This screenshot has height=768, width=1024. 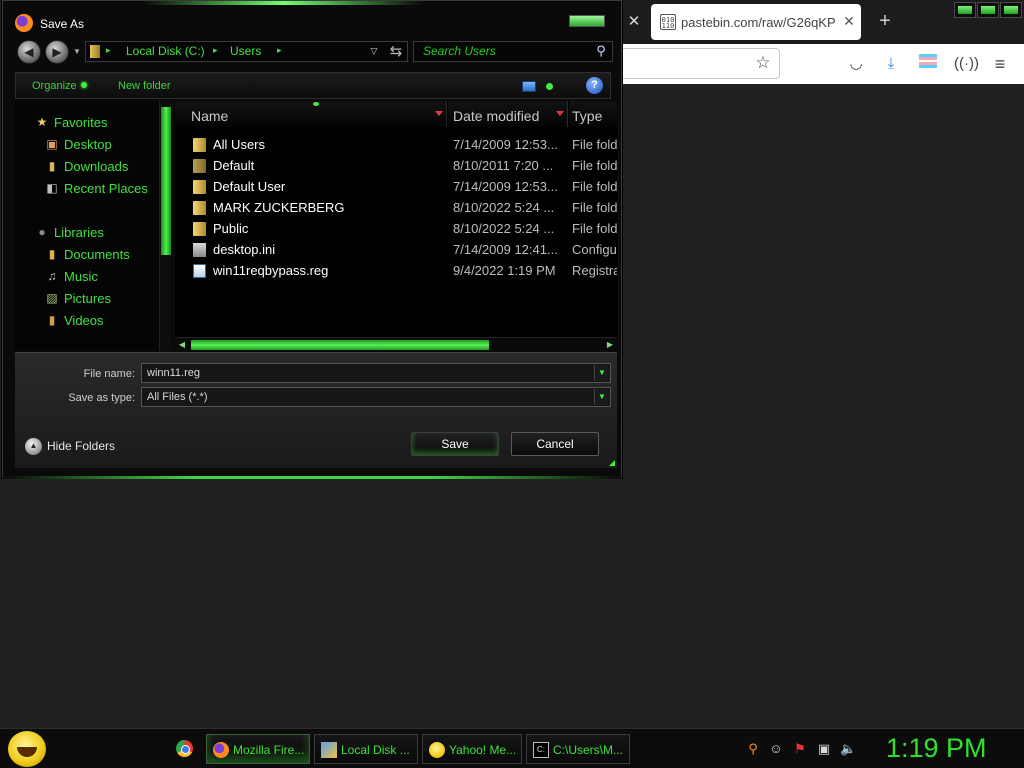 I want to click on save-button: Save, so click(x=455, y=444).